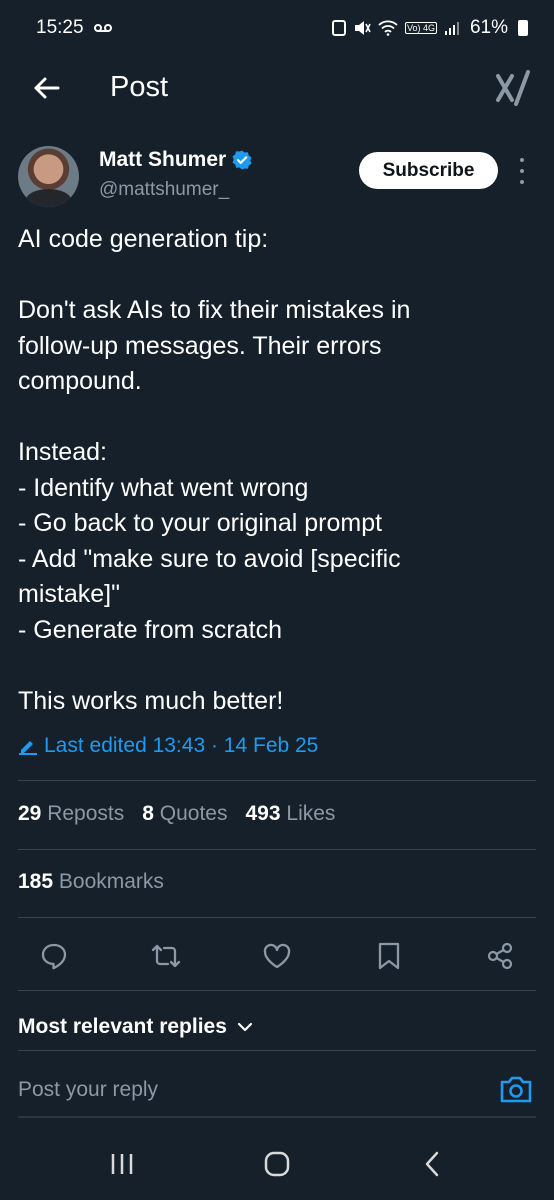 Image resolution: width=554 pixels, height=1200 pixels. I want to click on network-type: Vo) 4G, so click(420, 28).